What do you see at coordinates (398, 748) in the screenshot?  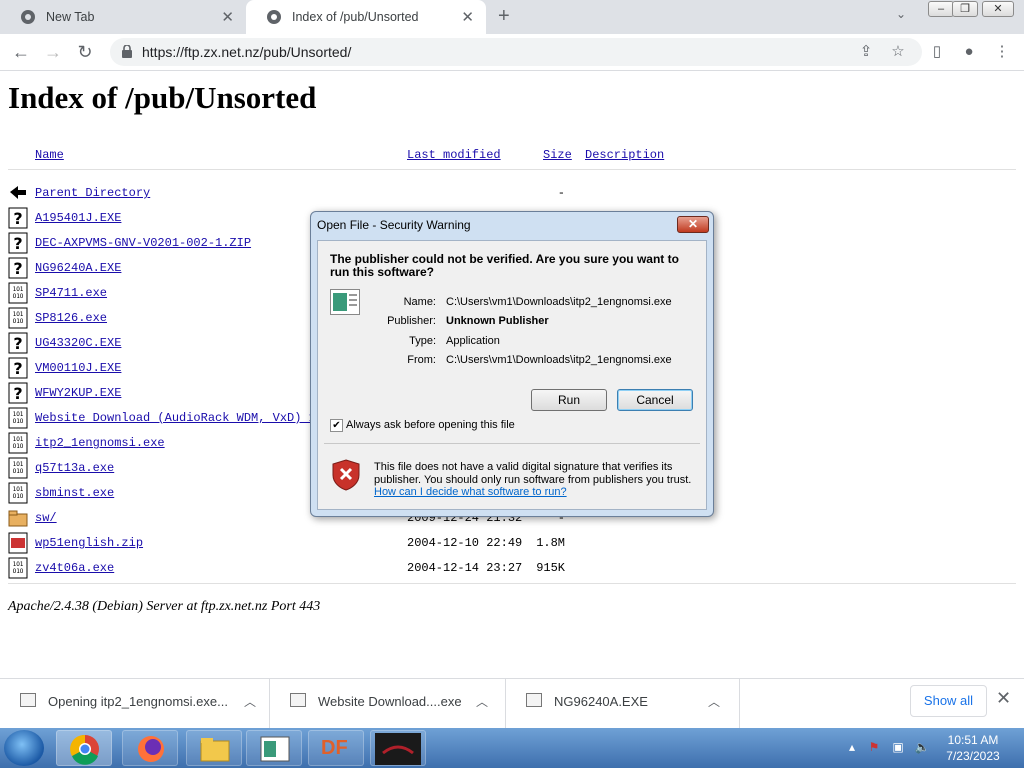 I see `taskbar-media-app-icon` at bounding box center [398, 748].